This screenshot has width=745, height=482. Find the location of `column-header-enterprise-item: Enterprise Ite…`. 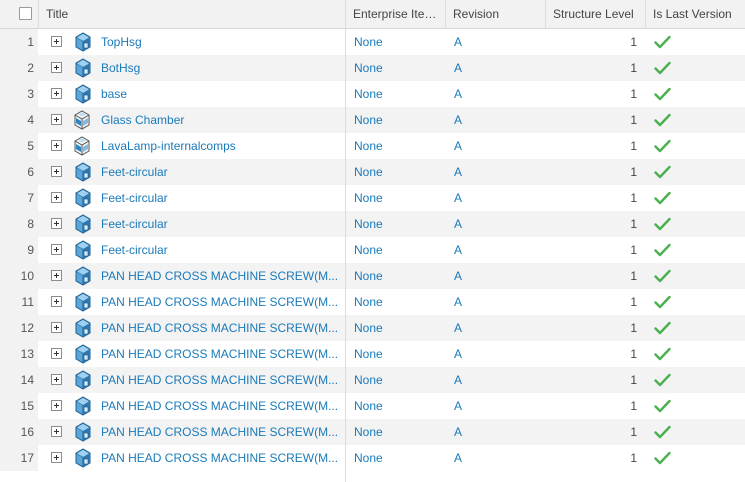

column-header-enterprise-item: Enterprise Ite… is located at coordinates (397, 14).